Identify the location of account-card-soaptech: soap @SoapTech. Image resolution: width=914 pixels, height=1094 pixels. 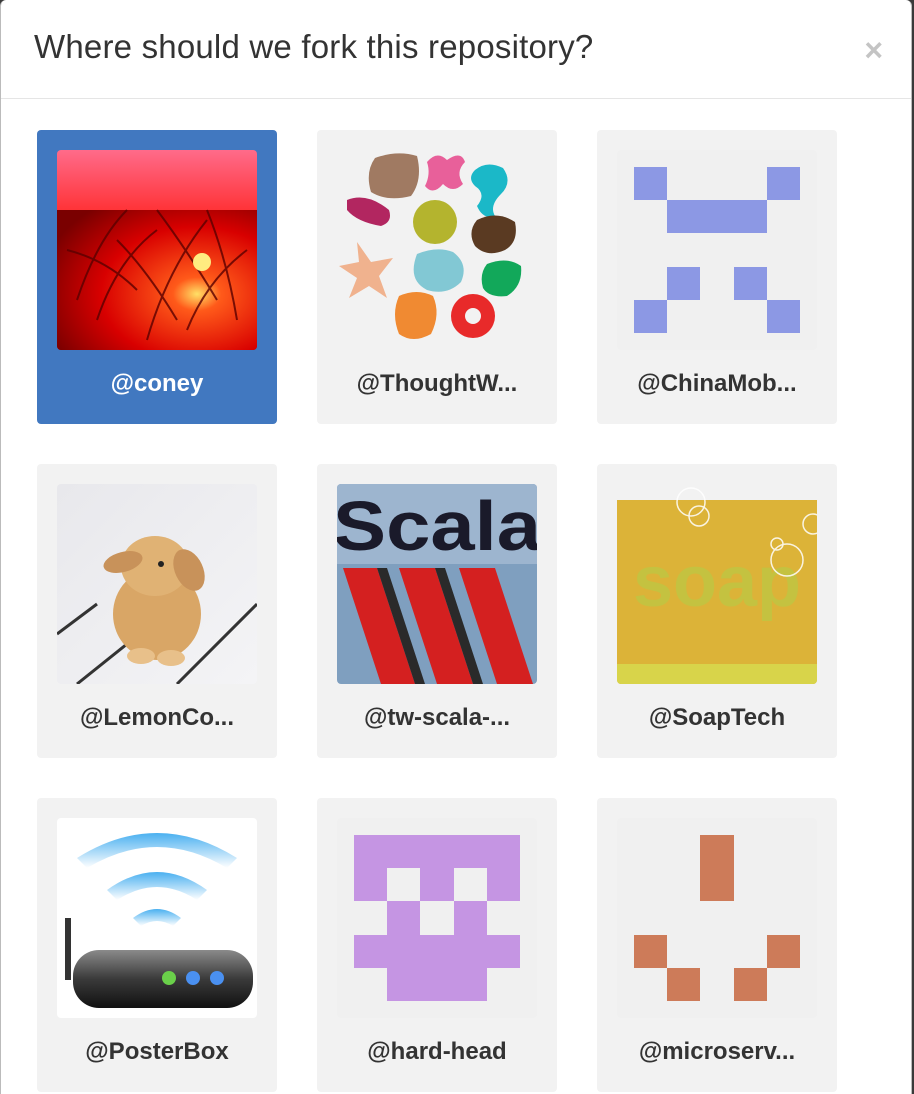
(717, 611).